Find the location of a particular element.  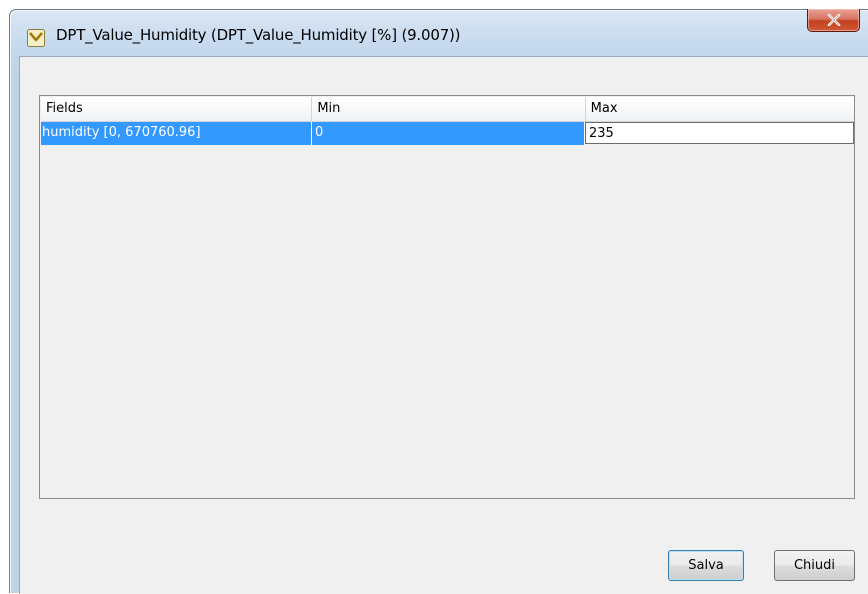

max-value-input is located at coordinates (719, 133).